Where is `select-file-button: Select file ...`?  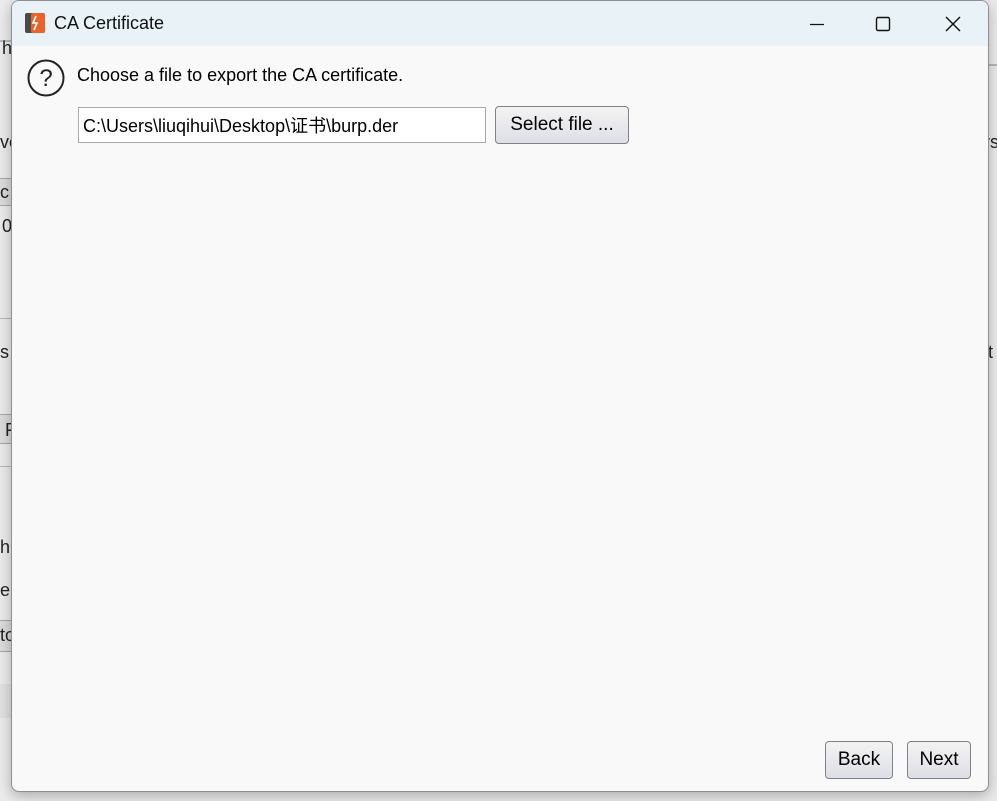
select-file-button: Select file ... is located at coordinates (562, 125).